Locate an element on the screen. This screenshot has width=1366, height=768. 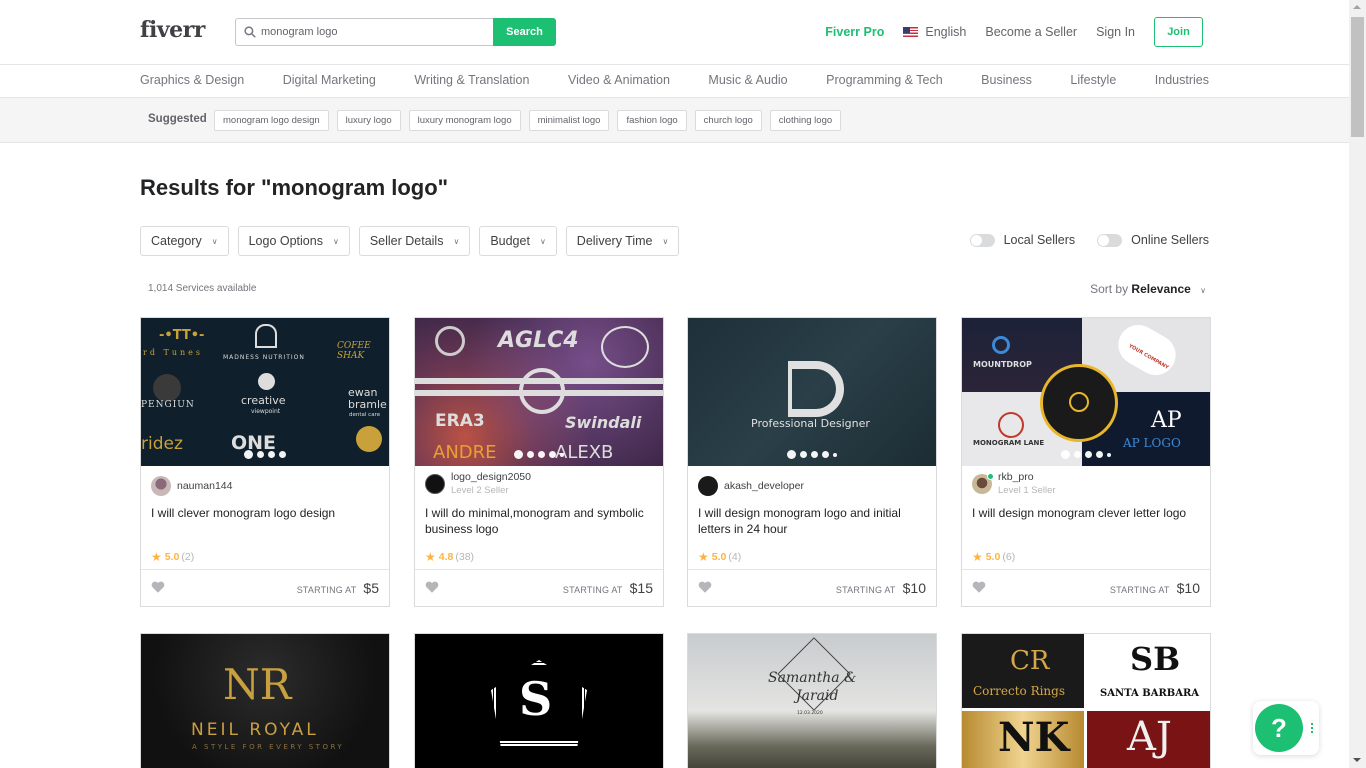
gig-card: Samantha & Jaraid 12.03.2020 is located at coordinates (812, 700).